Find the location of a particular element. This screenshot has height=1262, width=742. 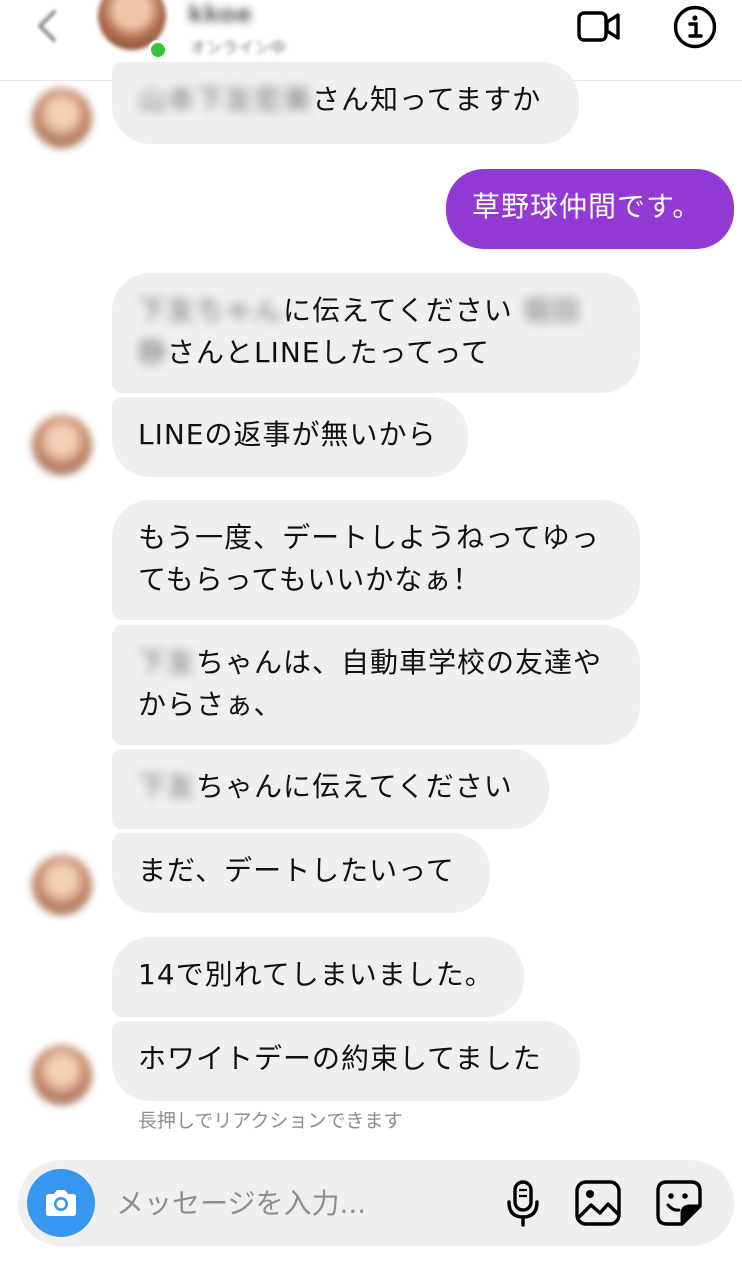

chevron-left-icon is located at coordinates (48, 26).